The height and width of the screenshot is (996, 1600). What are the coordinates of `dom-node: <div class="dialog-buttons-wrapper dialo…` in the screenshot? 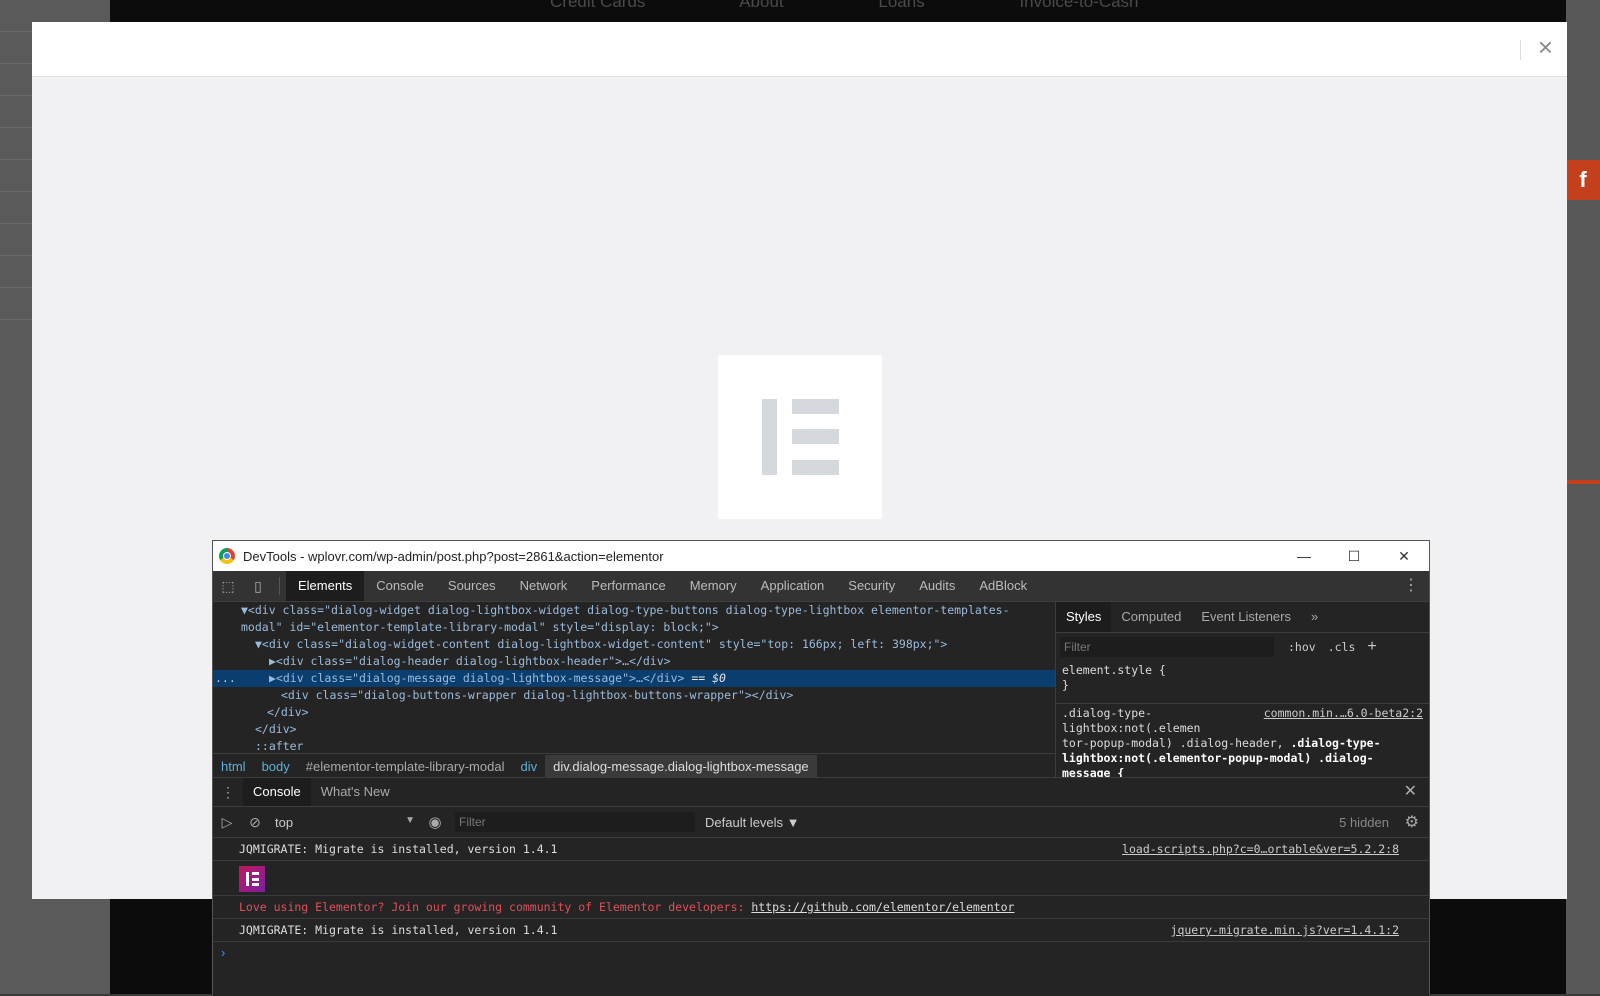 It's located at (634, 695).